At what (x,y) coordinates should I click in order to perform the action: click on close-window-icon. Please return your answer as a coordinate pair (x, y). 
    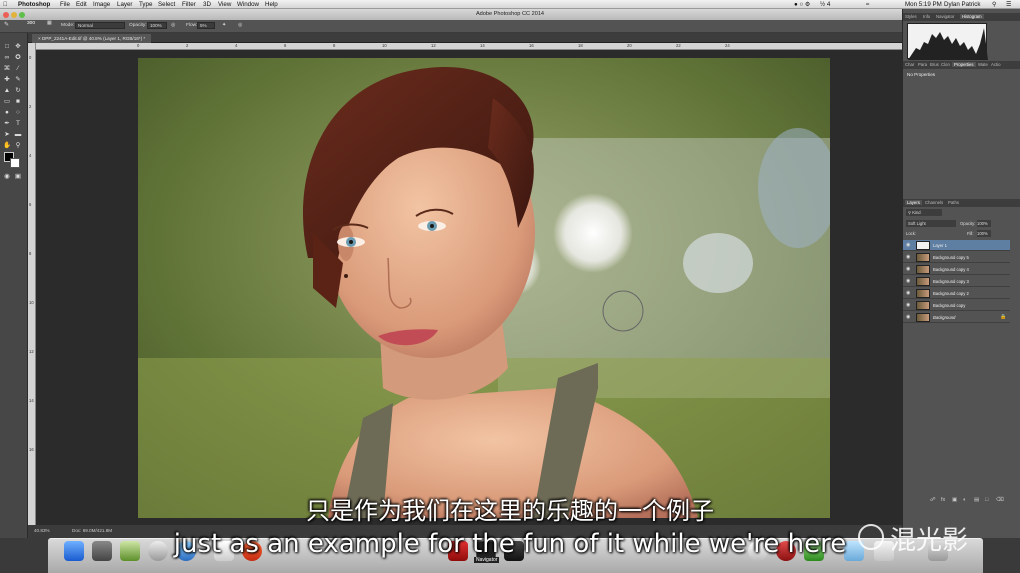
    Looking at the image, I should click on (6, 15).